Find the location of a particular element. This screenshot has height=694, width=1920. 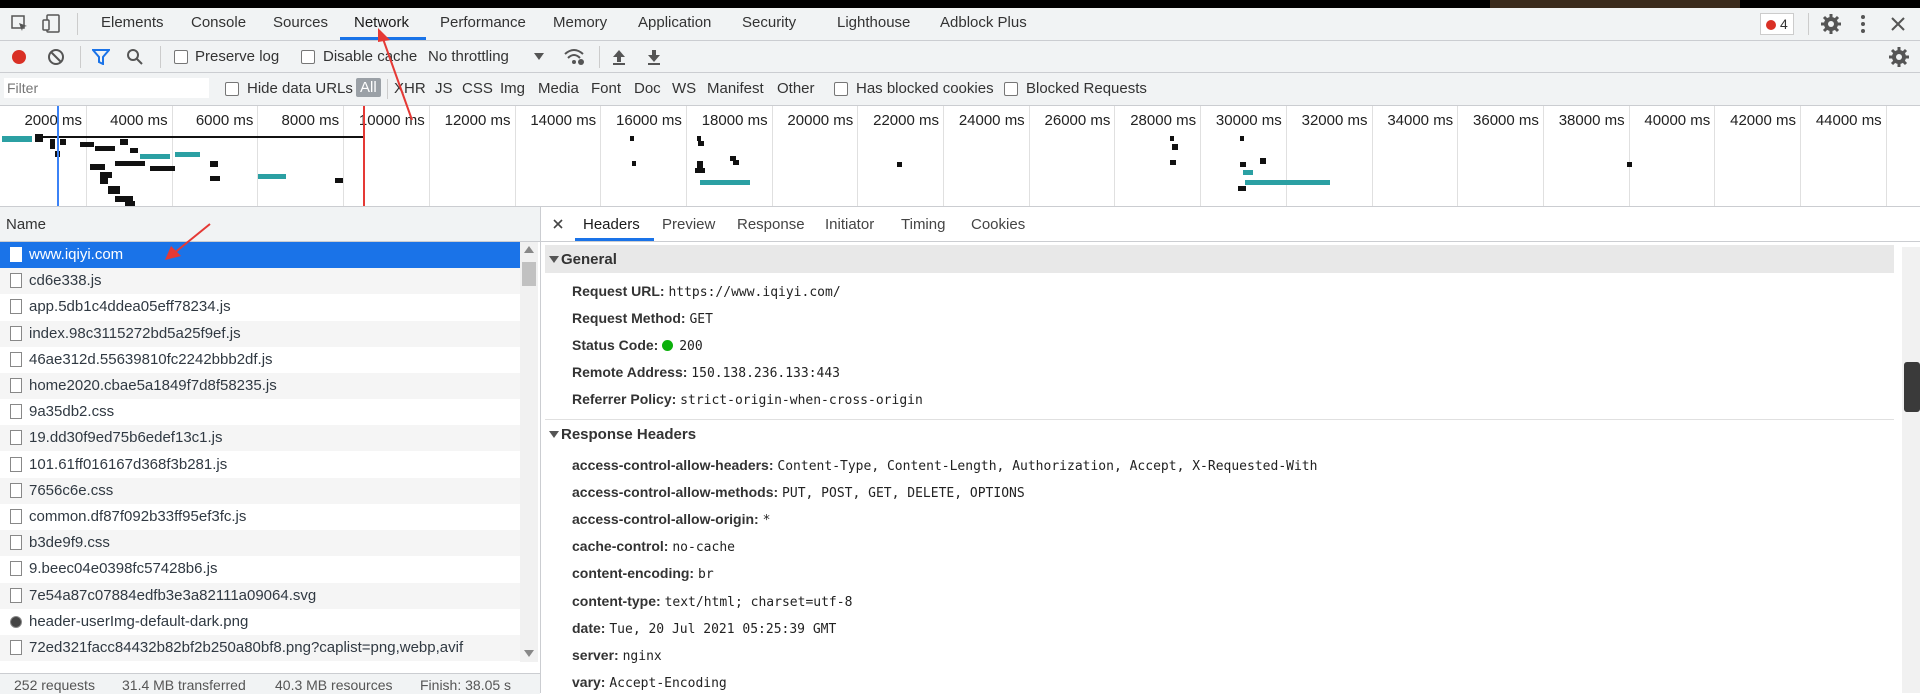

gear-icon is located at coordinates (1831, 24).